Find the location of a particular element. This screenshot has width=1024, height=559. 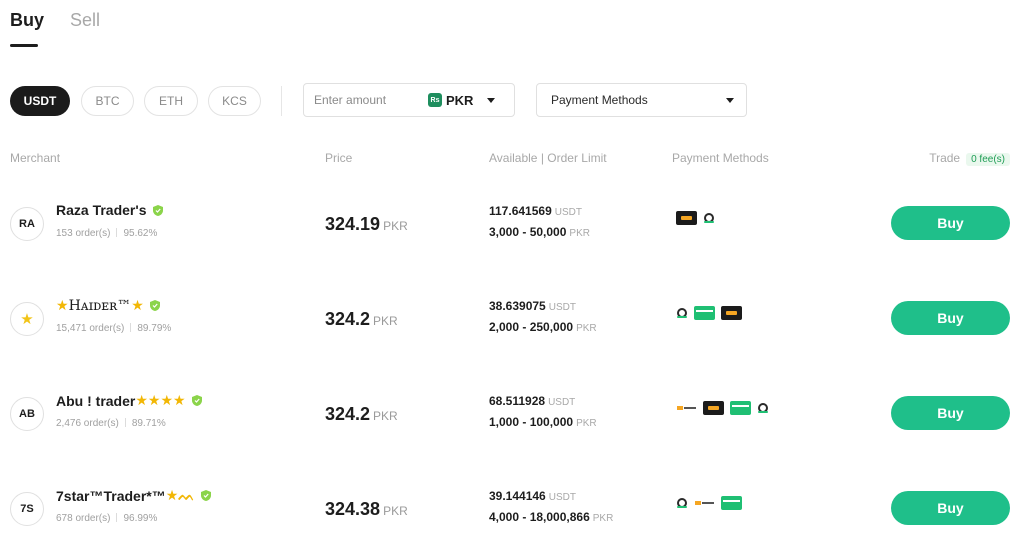

order-limit: 1,000 - 100,000 PKR is located at coordinates (543, 422).